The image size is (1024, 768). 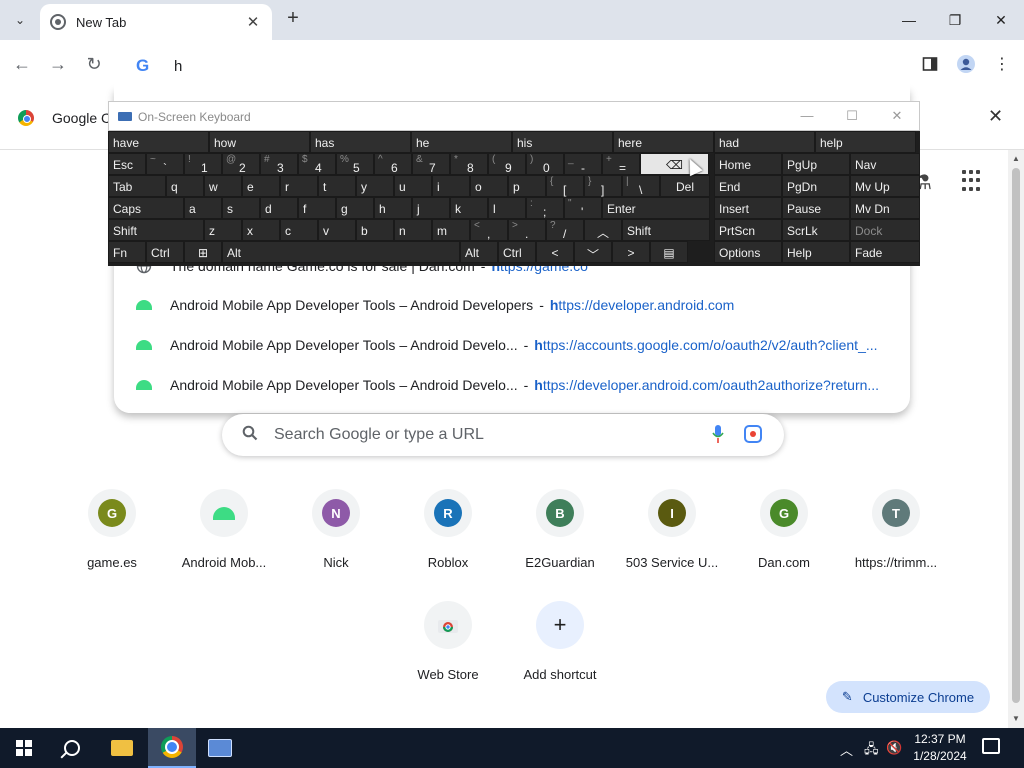 What do you see at coordinates (337, 186) in the screenshot?
I see `key-t: t` at bounding box center [337, 186].